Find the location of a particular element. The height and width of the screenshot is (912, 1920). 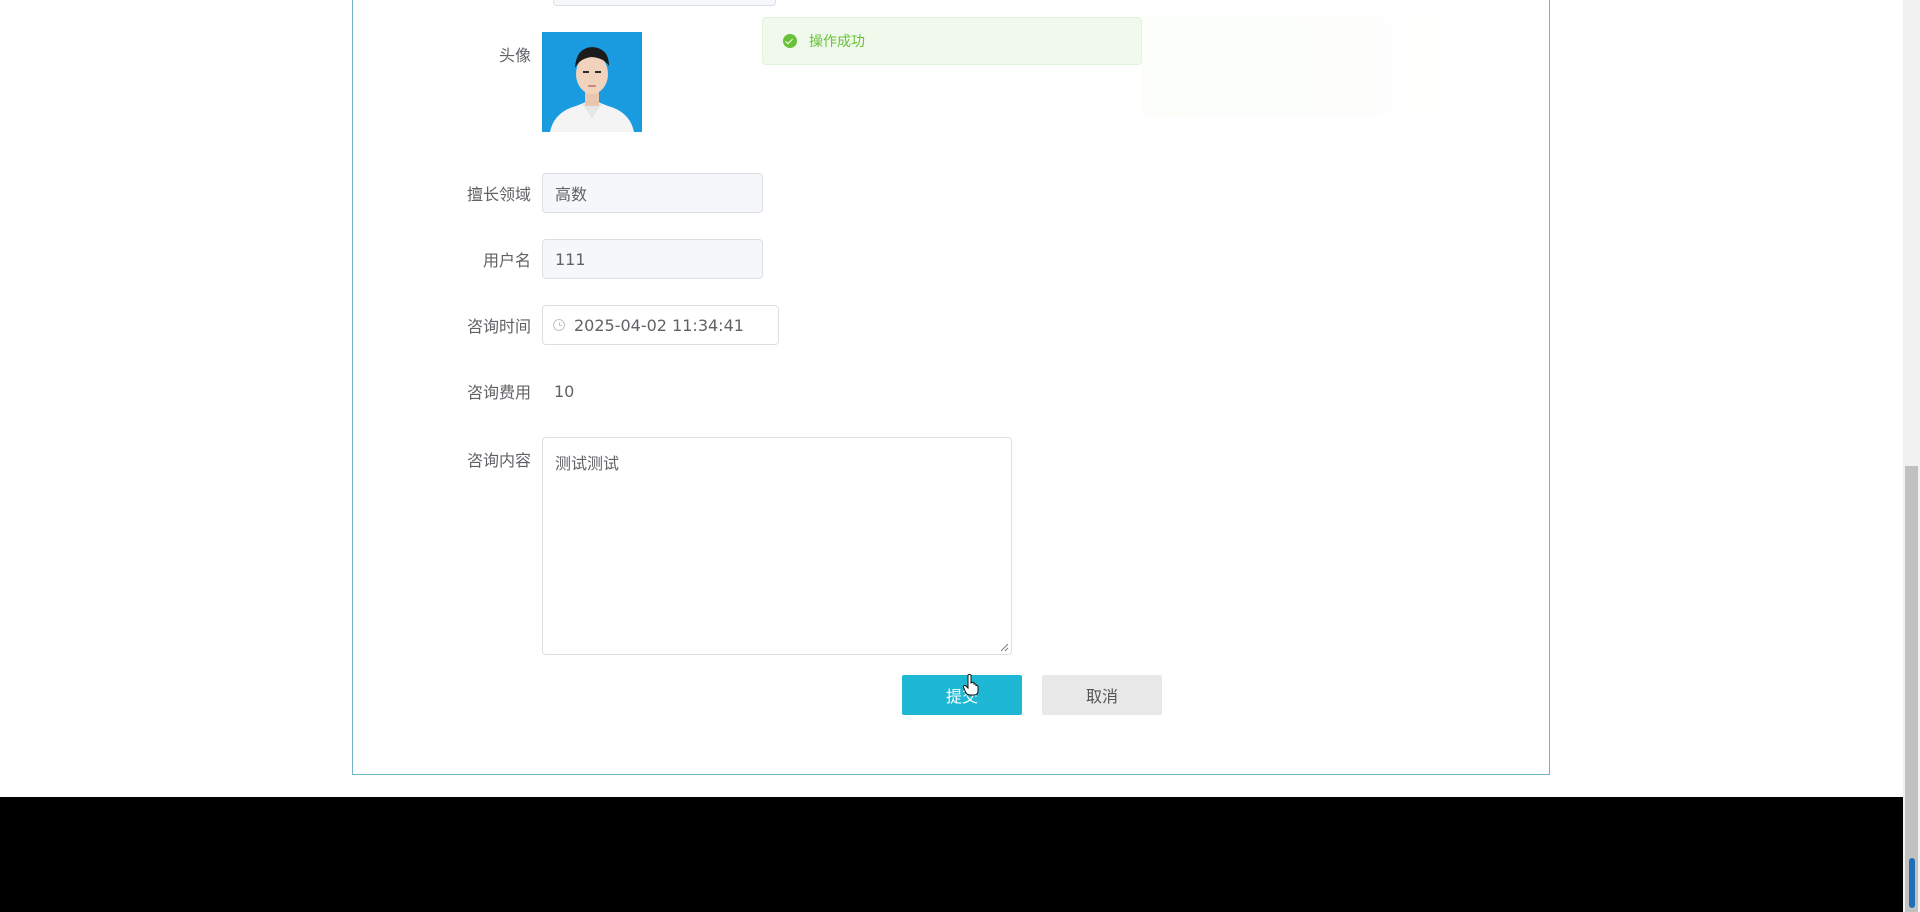

avatar is located at coordinates (592, 82).